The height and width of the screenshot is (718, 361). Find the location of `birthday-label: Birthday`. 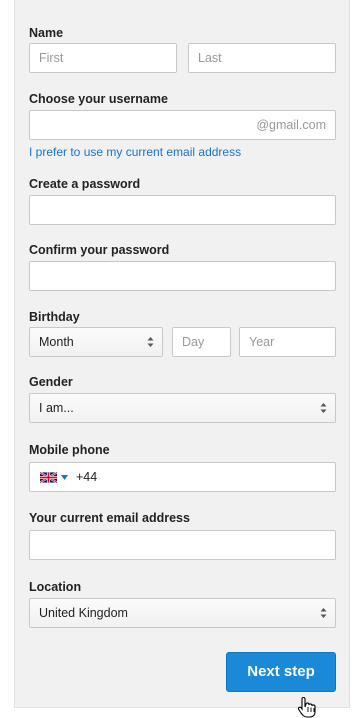

birthday-label: Birthday is located at coordinates (54, 317).